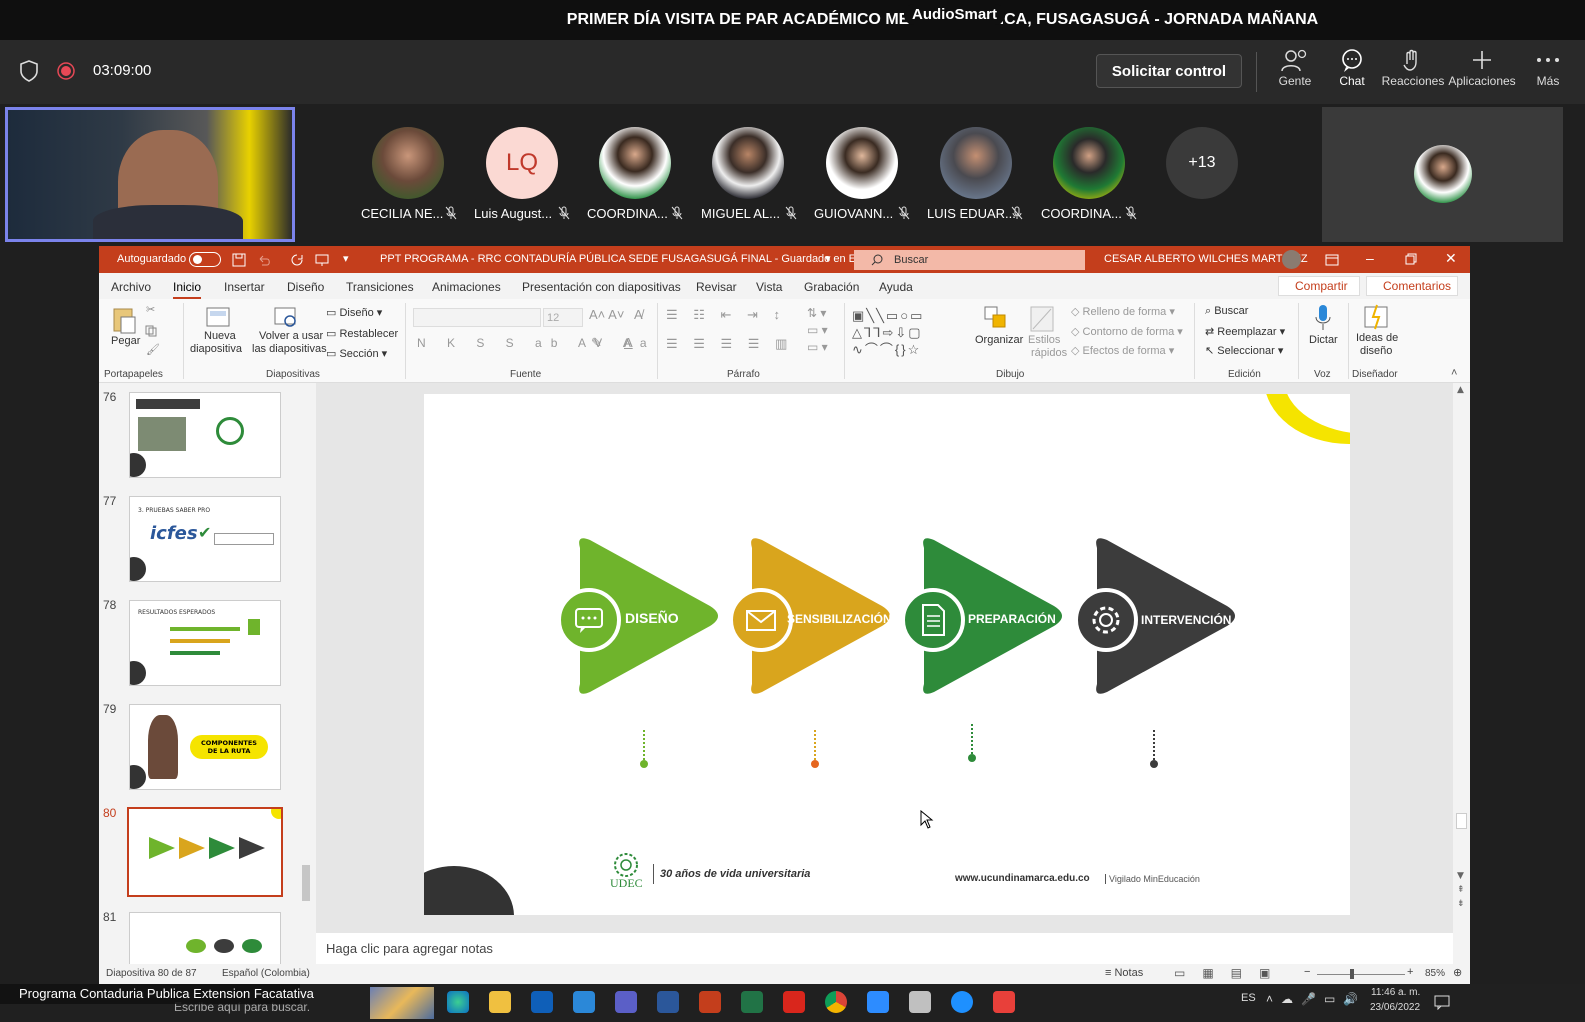 The height and width of the screenshot is (1022, 1585). I want to click on word-icon, so click(668, 1002).